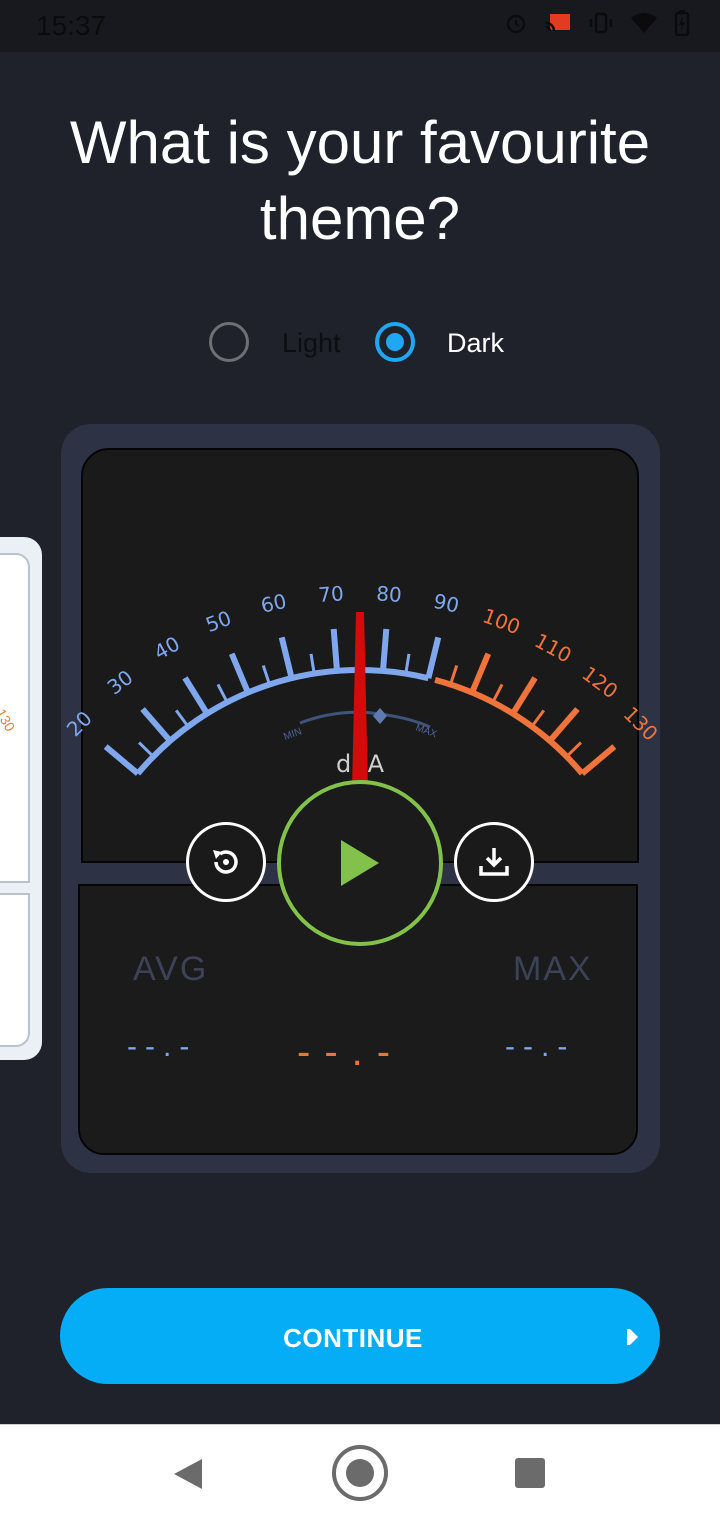  I want to click on recents-icon, so click(530, 1473).